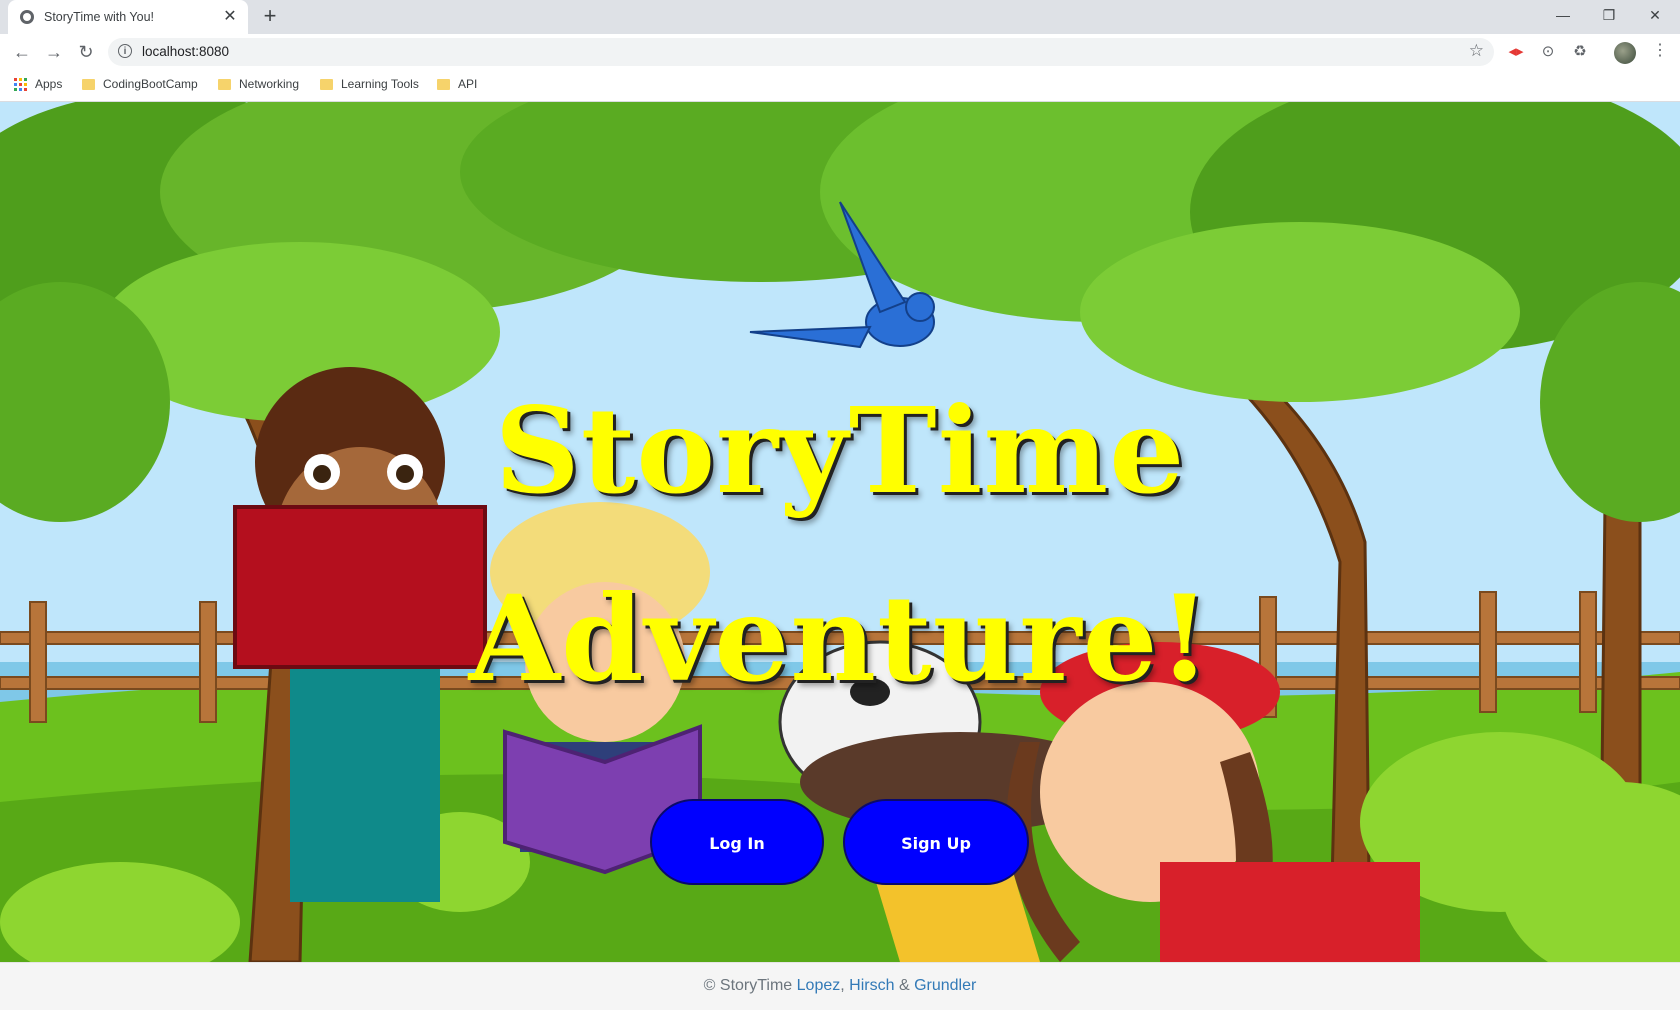 This screenshot has height=1010, width=1680. What do you see at coordinates (1516, 52) in the screenshot?
I see `extension-icon: ◂▸` at bounding box center [1516, 52].